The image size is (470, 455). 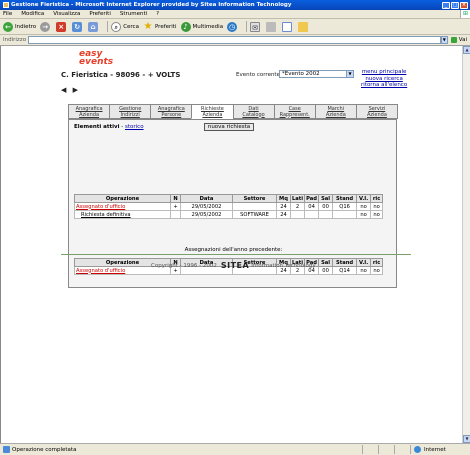 I want to click on go-icon, so click(x=453, y=40).